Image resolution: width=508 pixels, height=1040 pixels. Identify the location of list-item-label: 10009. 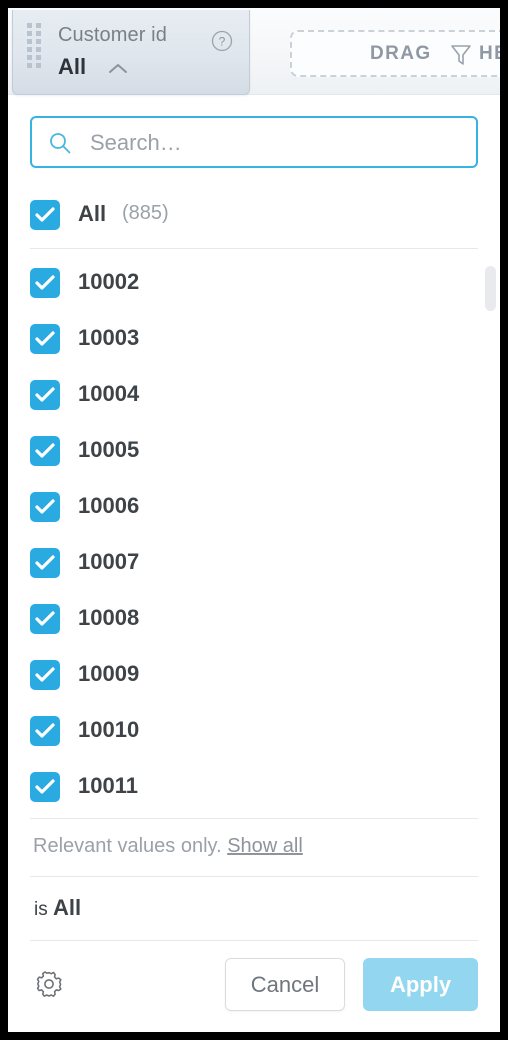
(109, 673).